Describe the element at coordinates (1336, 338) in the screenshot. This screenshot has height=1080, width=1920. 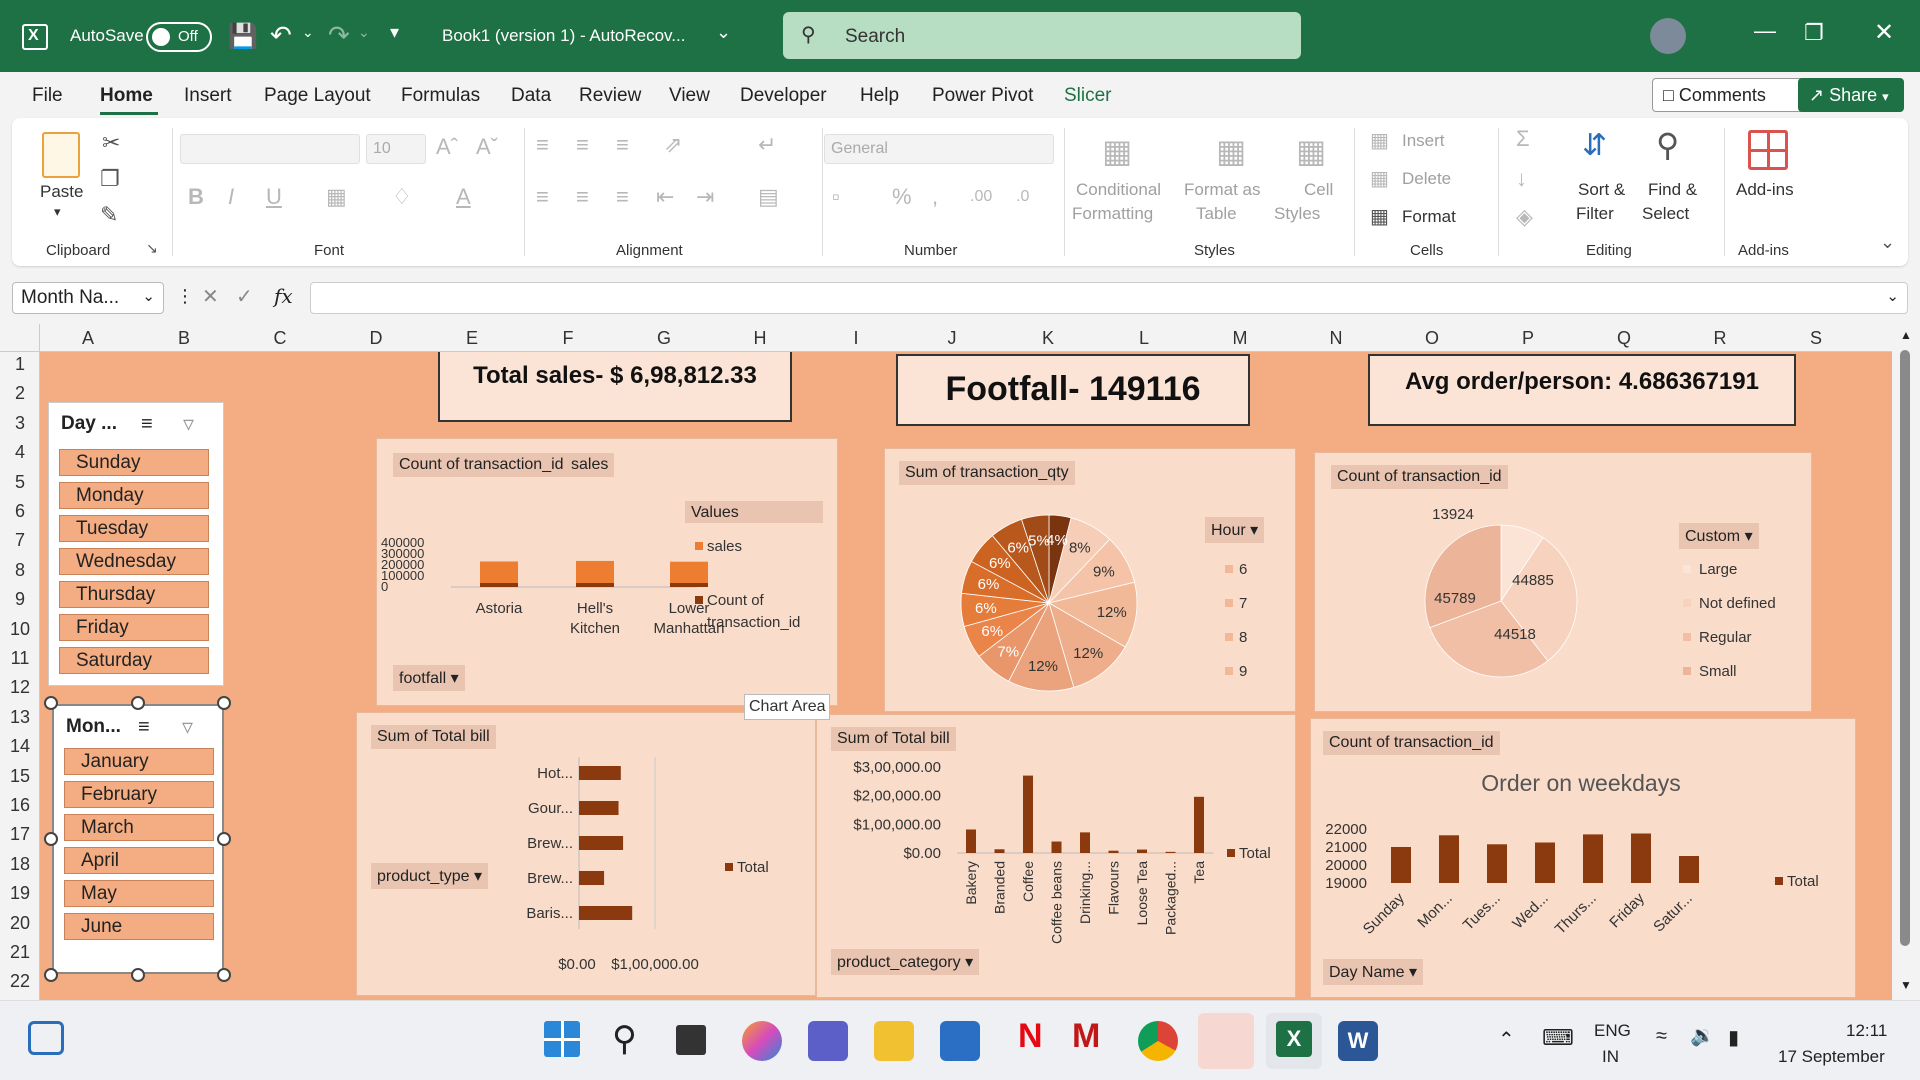
I see `column-header-n: N` at that location.